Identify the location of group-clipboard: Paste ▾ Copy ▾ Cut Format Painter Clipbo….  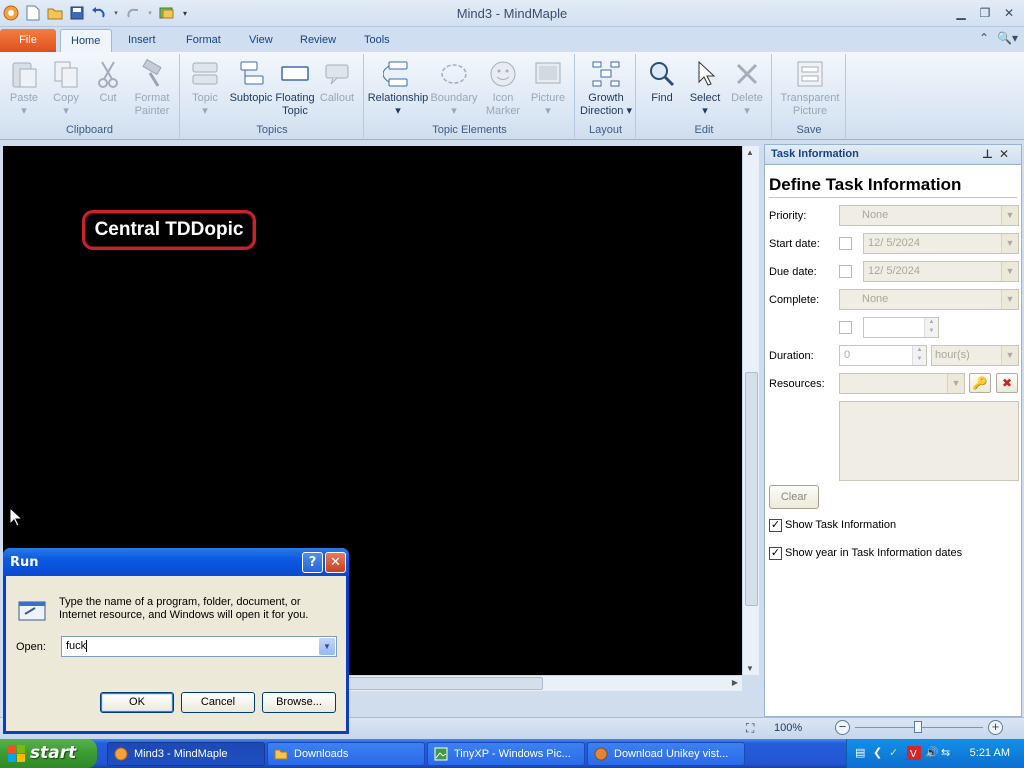
(90, 96).